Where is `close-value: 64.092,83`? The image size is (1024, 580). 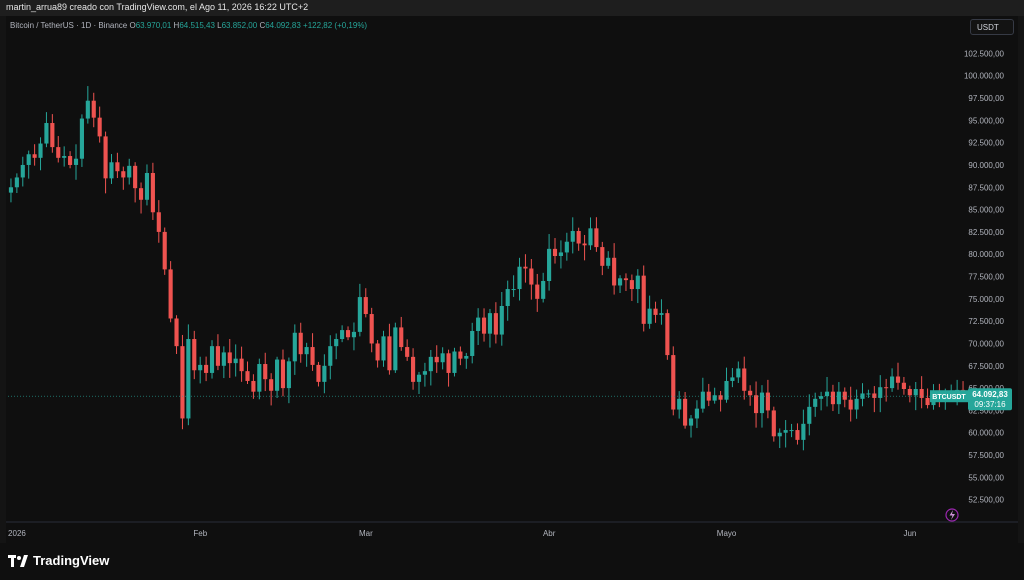 close-value: 64.092,83 is located at coordinates (283, 25).